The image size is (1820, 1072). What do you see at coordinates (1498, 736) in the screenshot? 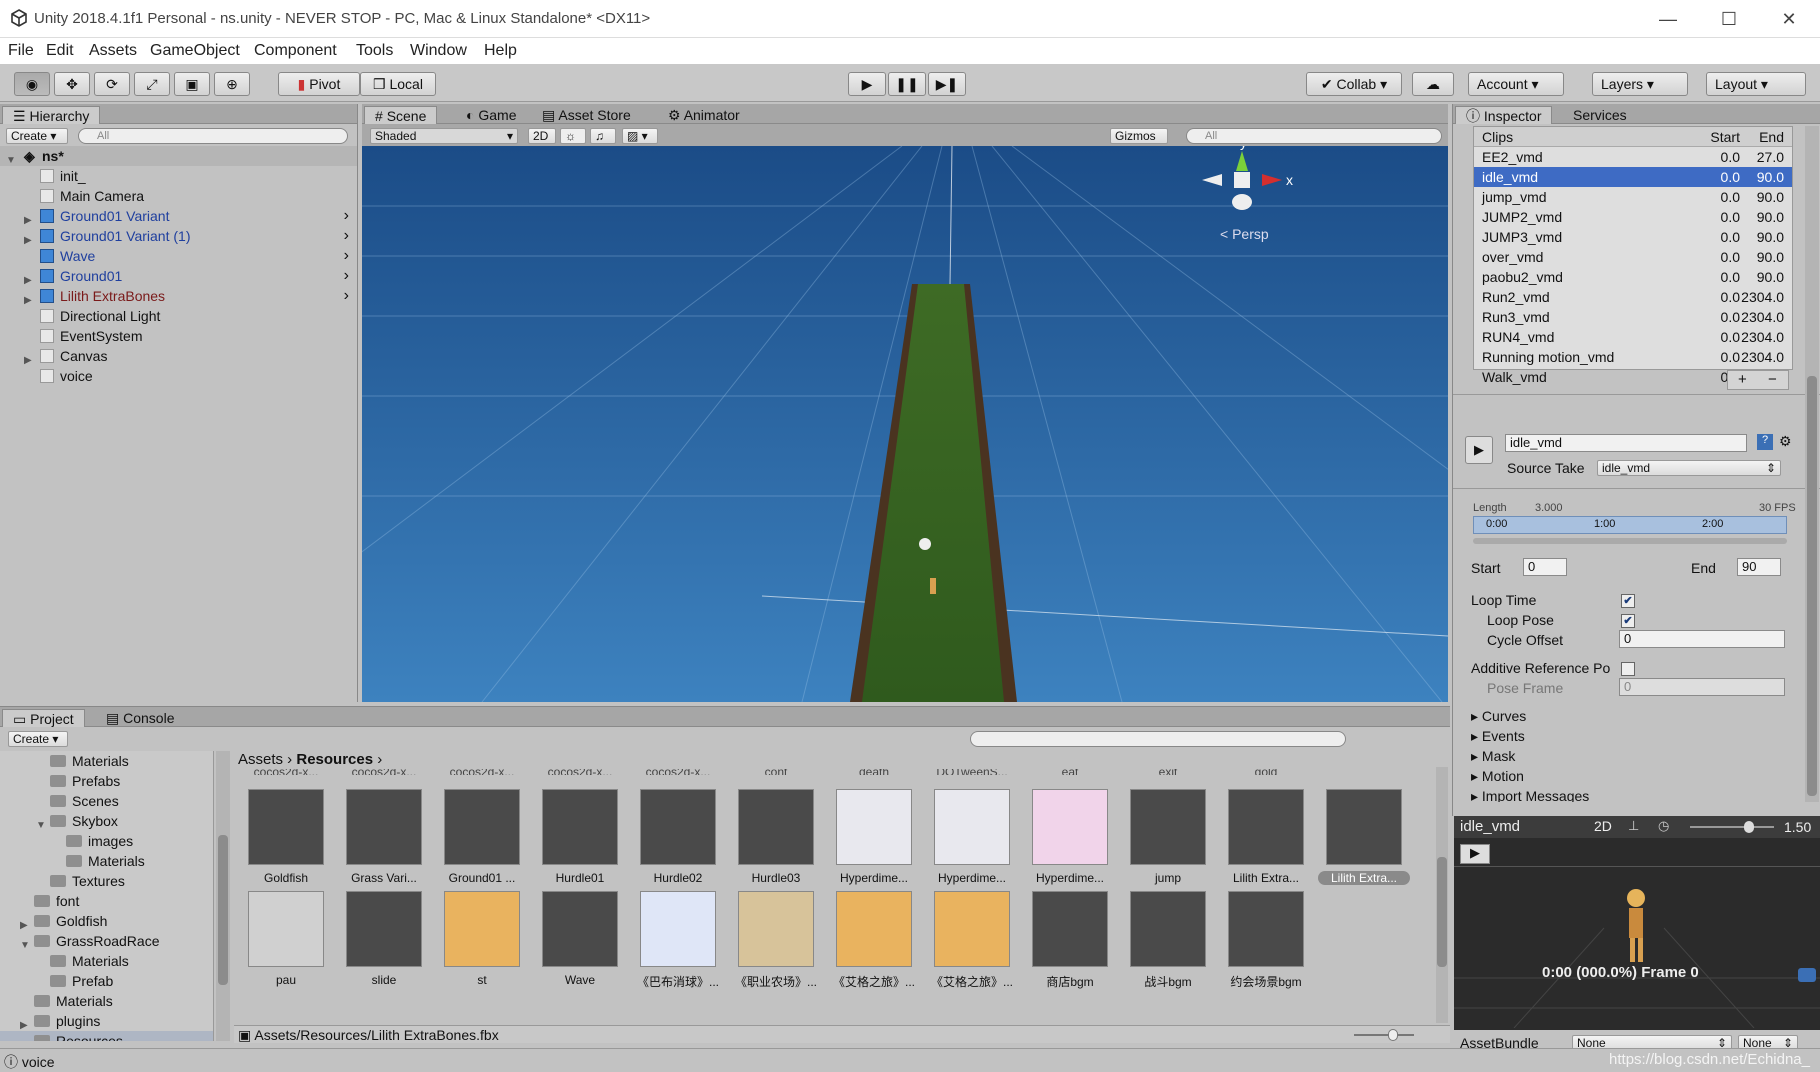
I see `section-events: ▸ Events` at bounding box center [1498, 736].